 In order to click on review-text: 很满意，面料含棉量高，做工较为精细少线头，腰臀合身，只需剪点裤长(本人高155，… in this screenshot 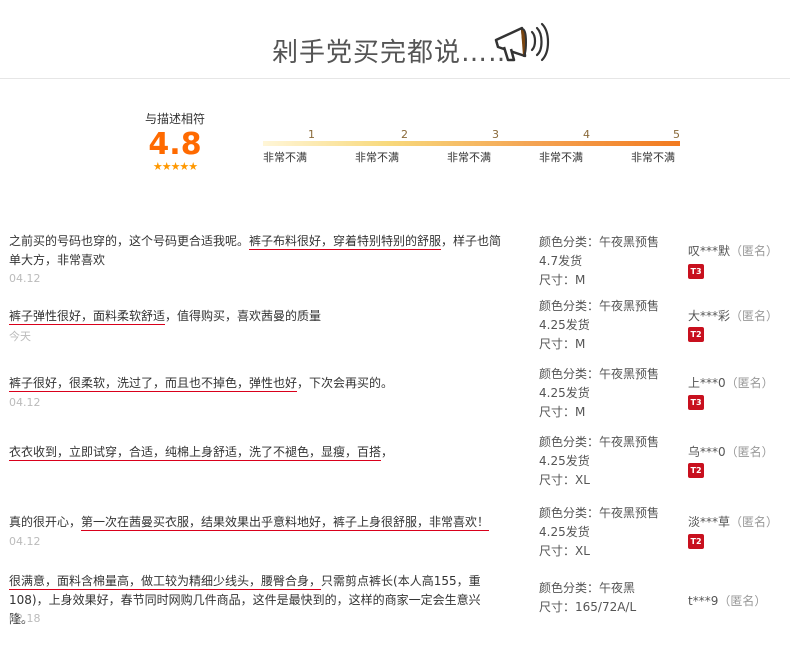, I will do `click(245, 600)`.